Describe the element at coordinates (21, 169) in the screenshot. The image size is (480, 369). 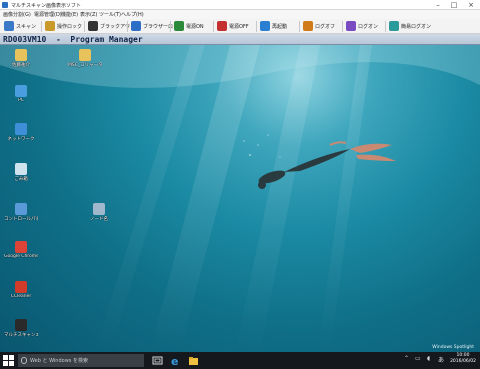
I see `recycle-bin-icon` at that location.